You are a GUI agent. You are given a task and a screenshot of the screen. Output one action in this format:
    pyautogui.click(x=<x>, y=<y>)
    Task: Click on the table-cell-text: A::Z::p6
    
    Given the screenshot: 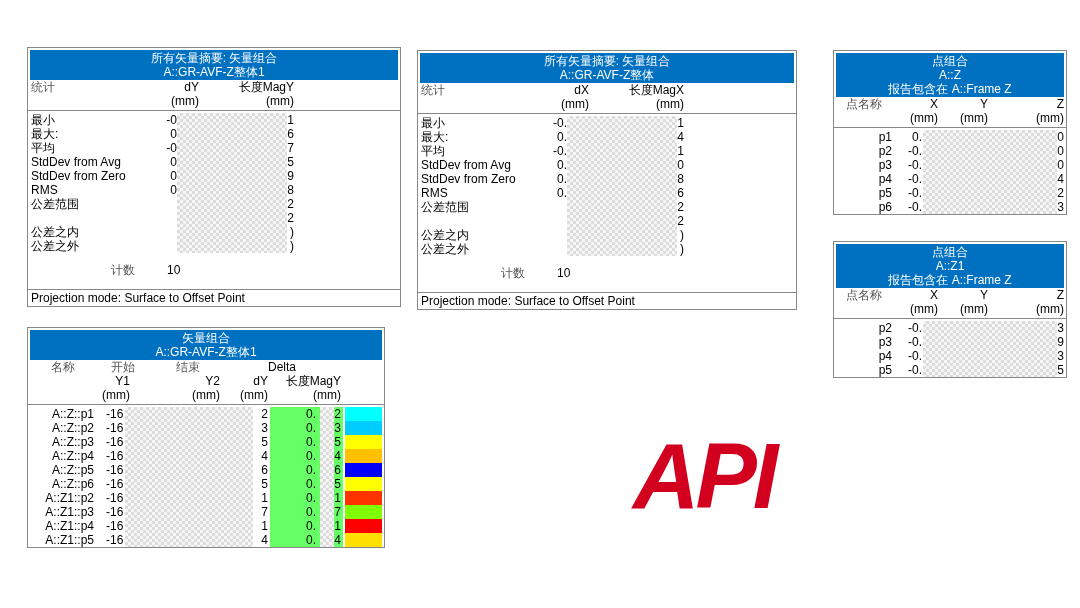 What is the action you would take?
    pyautogui.click(x=72, y=484)
    